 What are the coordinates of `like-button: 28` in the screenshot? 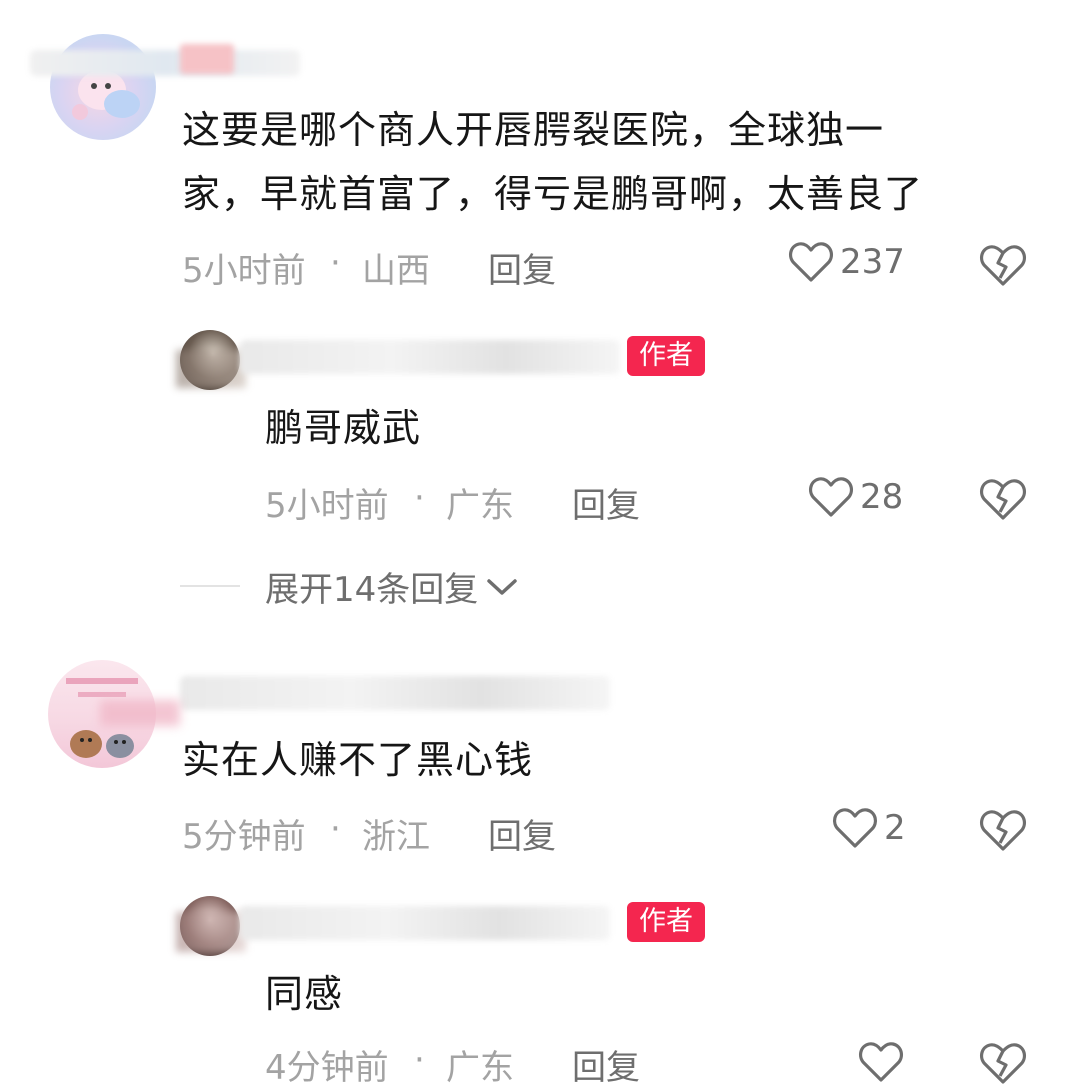 It's located at (855, 497).